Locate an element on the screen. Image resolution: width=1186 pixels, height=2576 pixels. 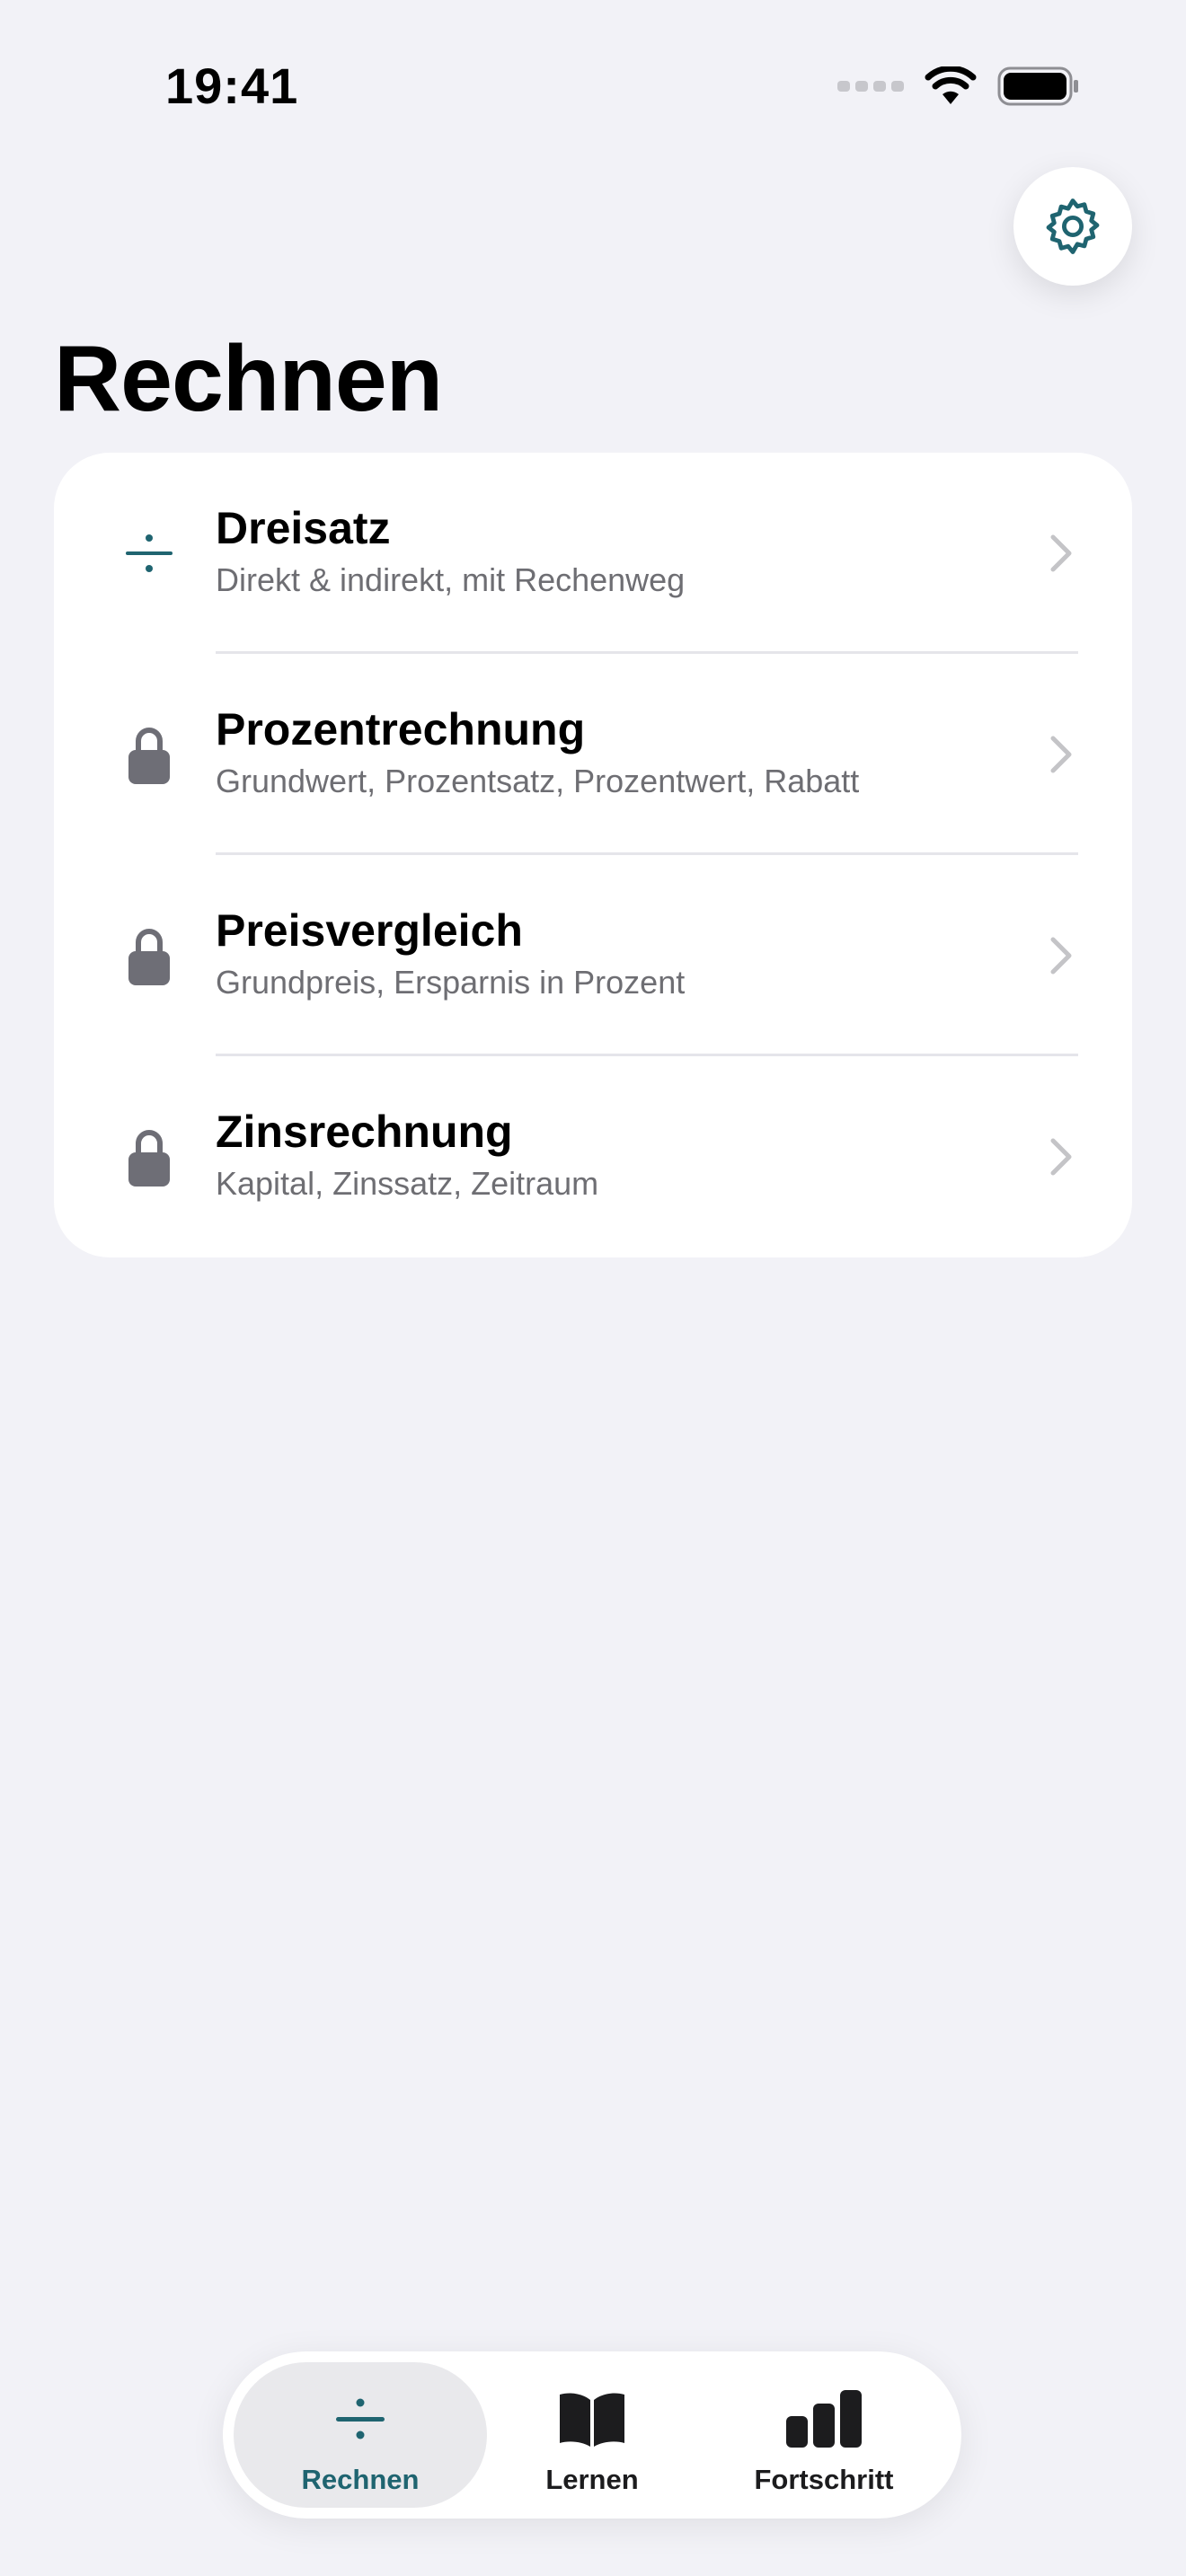
bar-chart-icon is located at coordinates (823, 2419).